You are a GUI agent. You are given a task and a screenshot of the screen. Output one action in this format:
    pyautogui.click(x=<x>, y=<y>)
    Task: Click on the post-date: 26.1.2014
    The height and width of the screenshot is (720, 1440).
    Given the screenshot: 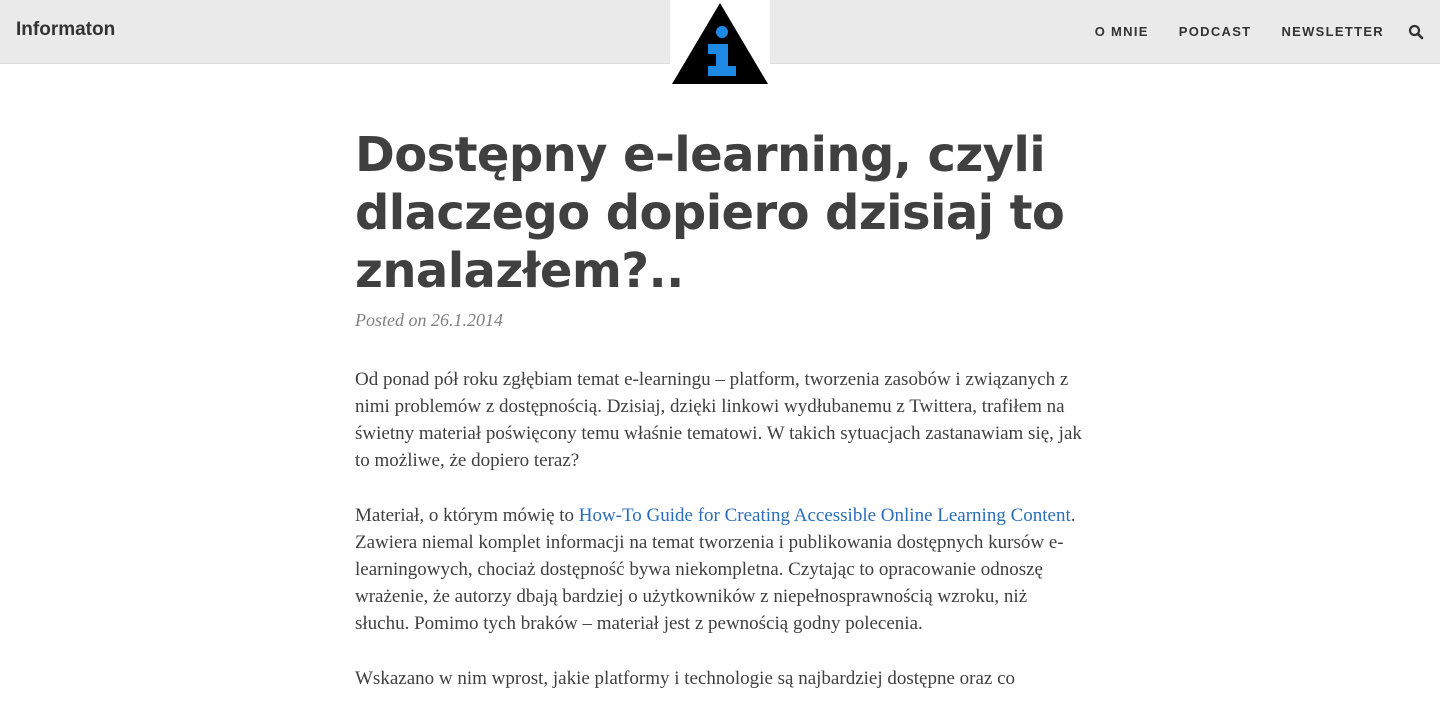 What is the action you would take?
    pyautogui.click(x=467, y=320)
    